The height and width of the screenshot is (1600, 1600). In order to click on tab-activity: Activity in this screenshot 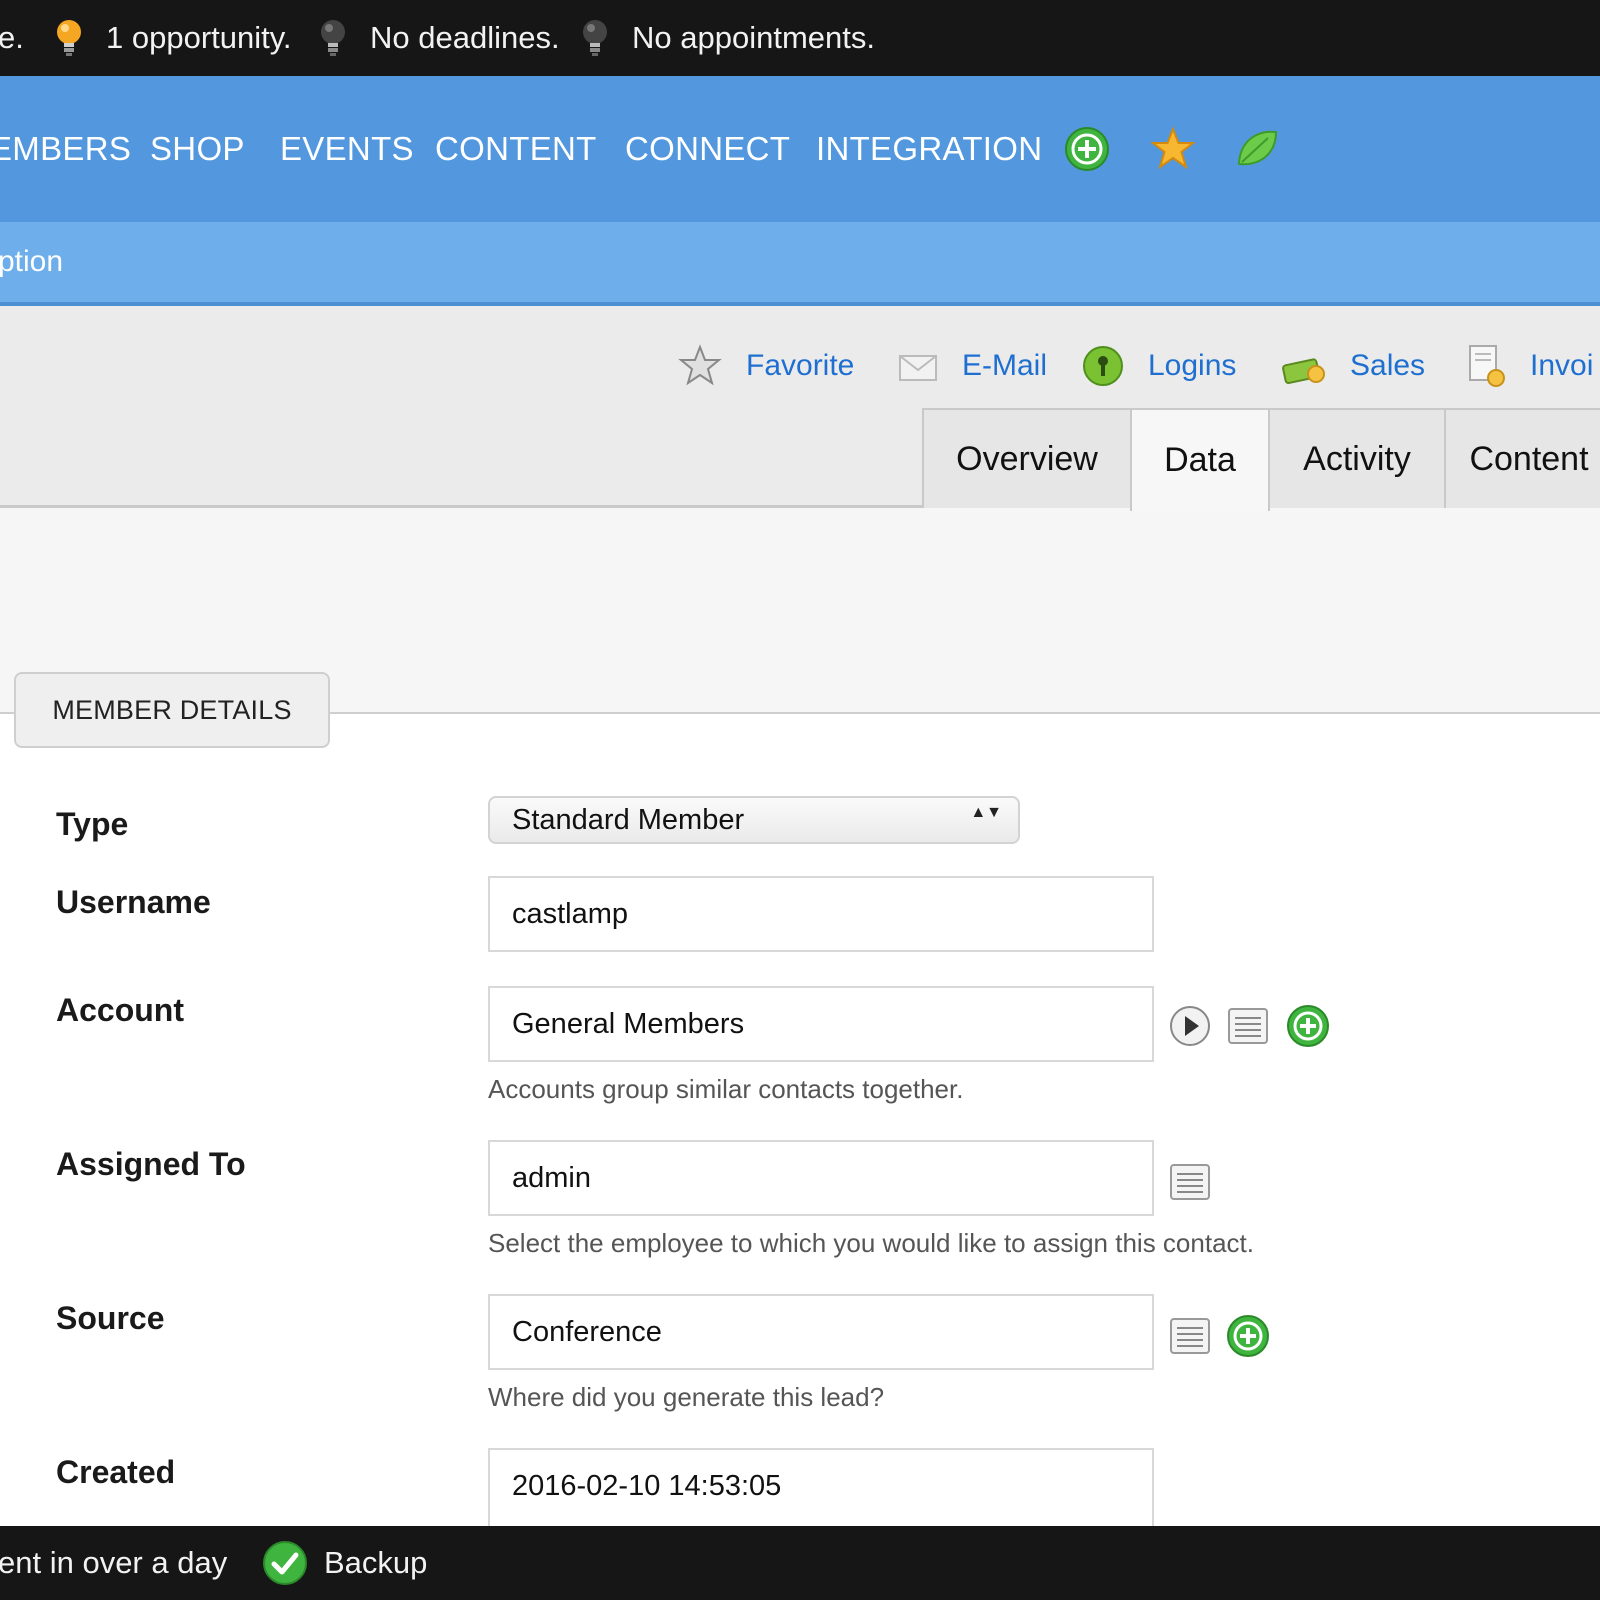, I will do `click(1357, 458)`.